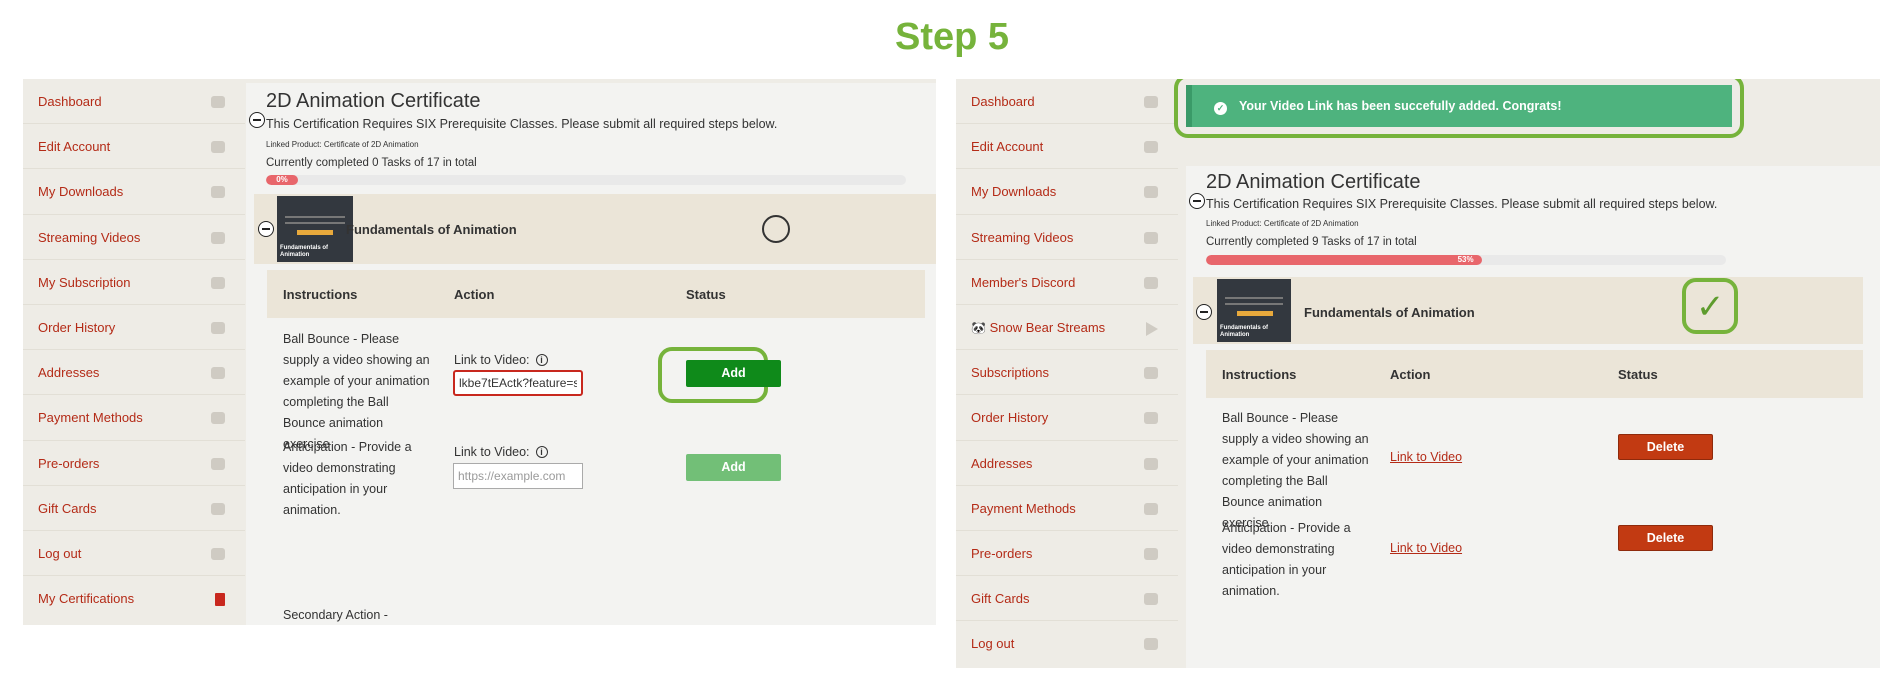  What do you see at coordinates (218, 463) in the screenshot?
I see `clock-icon` at bounding box center [218, 463].